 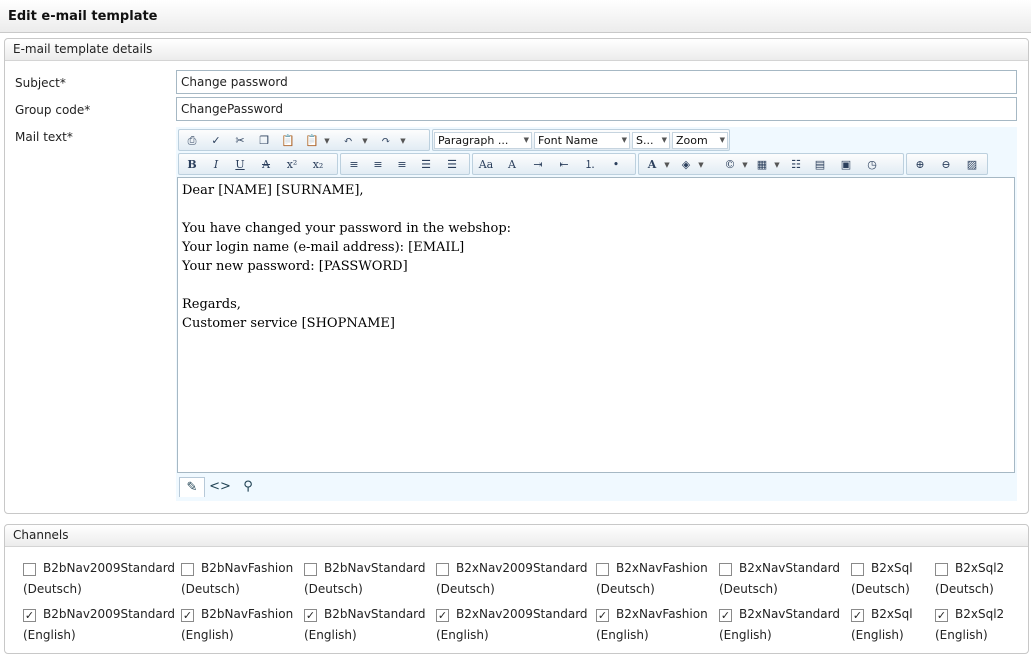 What do you see at coordinates (846, 164) in the screenshot?
I see `insert-date-icon: ▣` at bounding box center [846, 164].